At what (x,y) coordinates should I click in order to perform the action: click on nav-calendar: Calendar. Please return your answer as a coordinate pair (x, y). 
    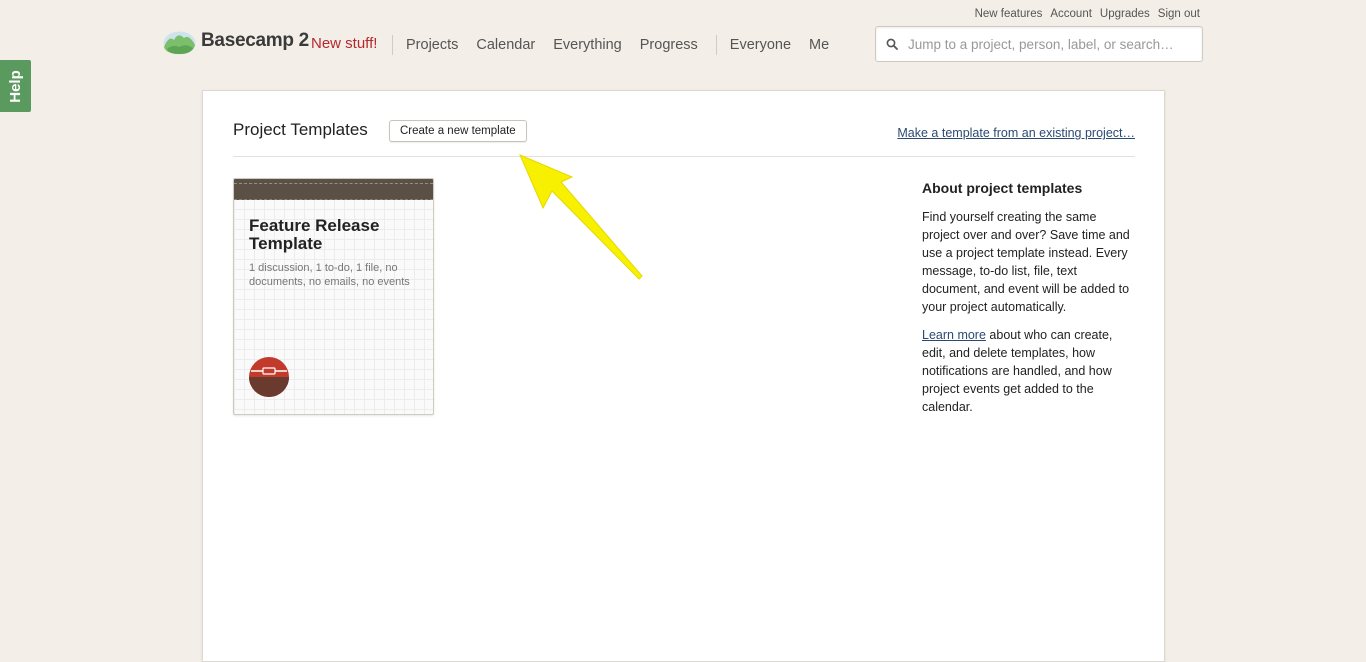
    Looking at the image, I should click on (505, 45).